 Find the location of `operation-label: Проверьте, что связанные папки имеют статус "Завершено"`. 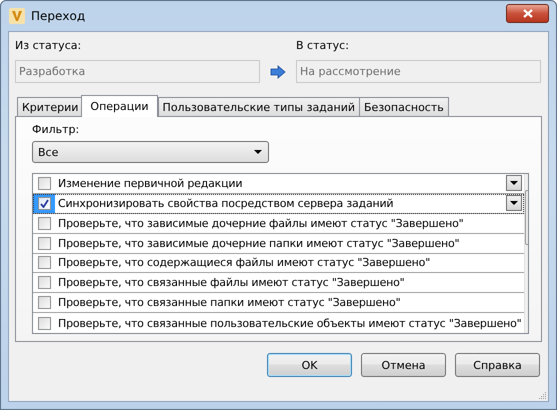

operation-label: Проверьте, что связанные папки имеют статус "Завершено" is located at coordinates (229, 303).